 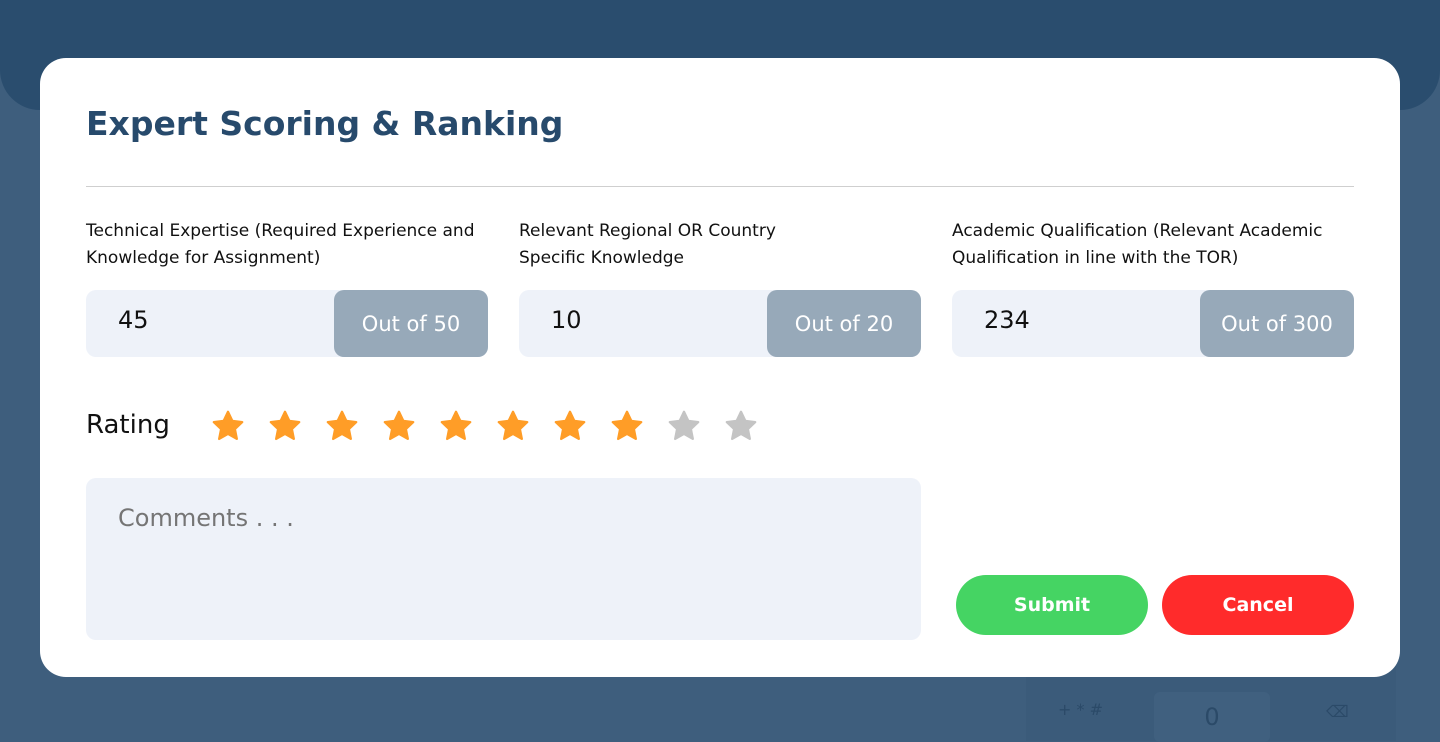 I want to click on modal-title: Expert Scoring & Ranking, so click(x=325, y=123).